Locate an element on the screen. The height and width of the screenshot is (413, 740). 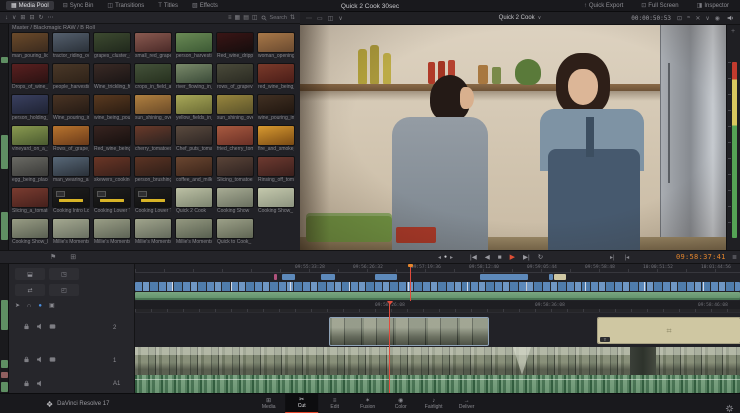
view-mode-icon: ◫ is located at coordinates (331, 18).